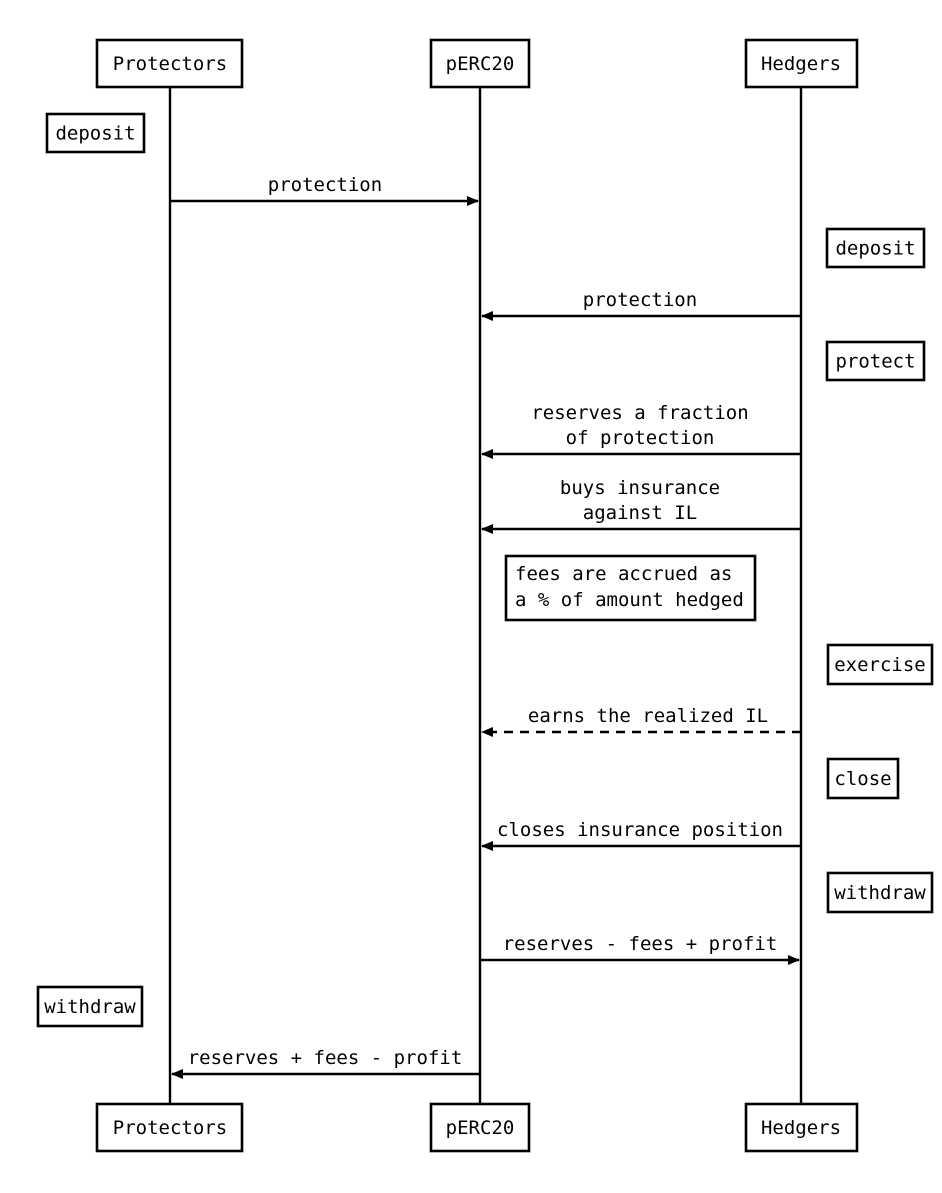 The image size is (942, 1193). I want to click on message-label: of protection, so click(640, 438).